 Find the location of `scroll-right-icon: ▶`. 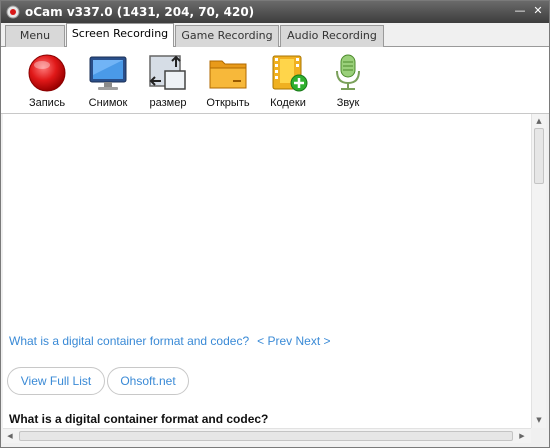

scroll-right-icon: ▶ is located at coordinates (522, 436).